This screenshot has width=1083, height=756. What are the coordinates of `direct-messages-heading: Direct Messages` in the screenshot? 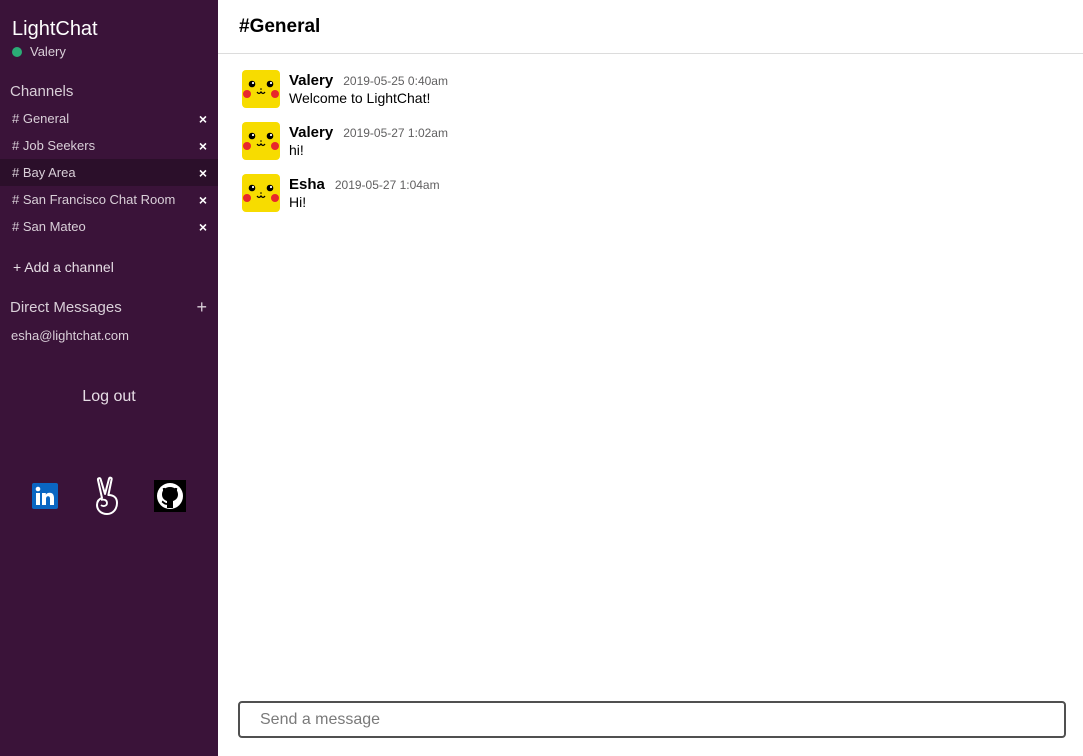 It's located at (66, 307).